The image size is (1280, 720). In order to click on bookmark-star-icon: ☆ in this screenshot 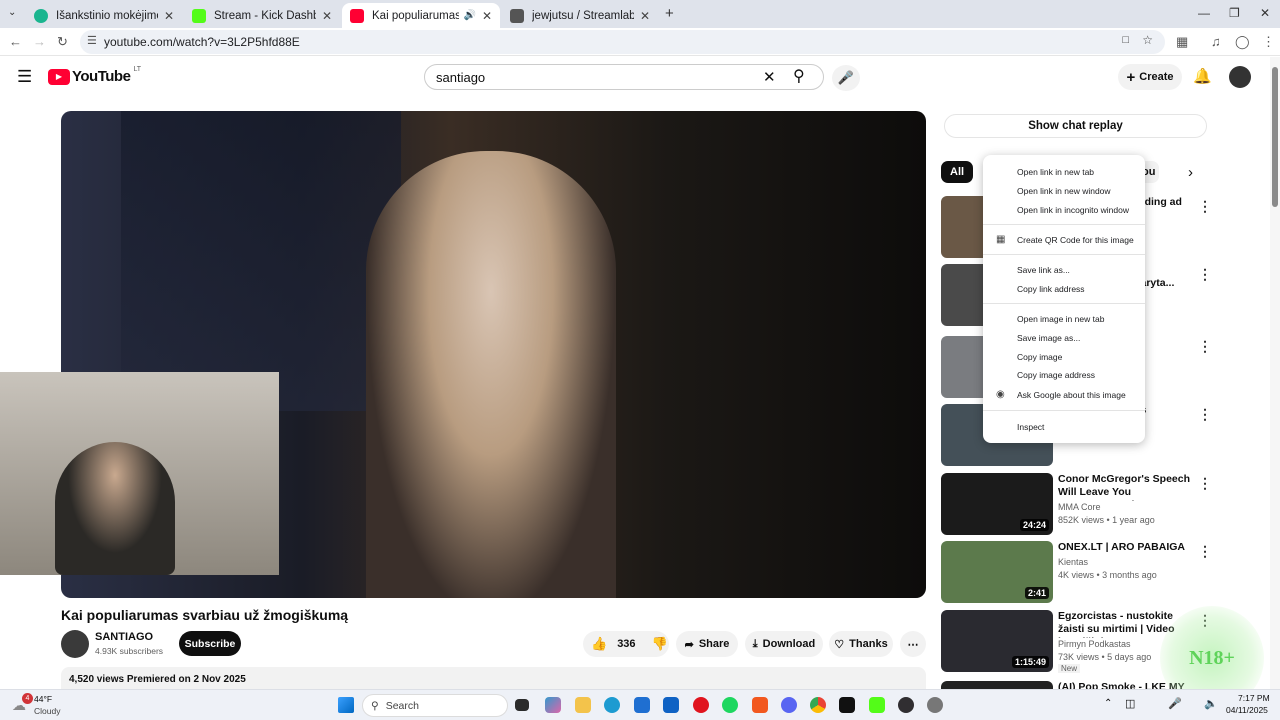, I will do `click(1147, 40)`.